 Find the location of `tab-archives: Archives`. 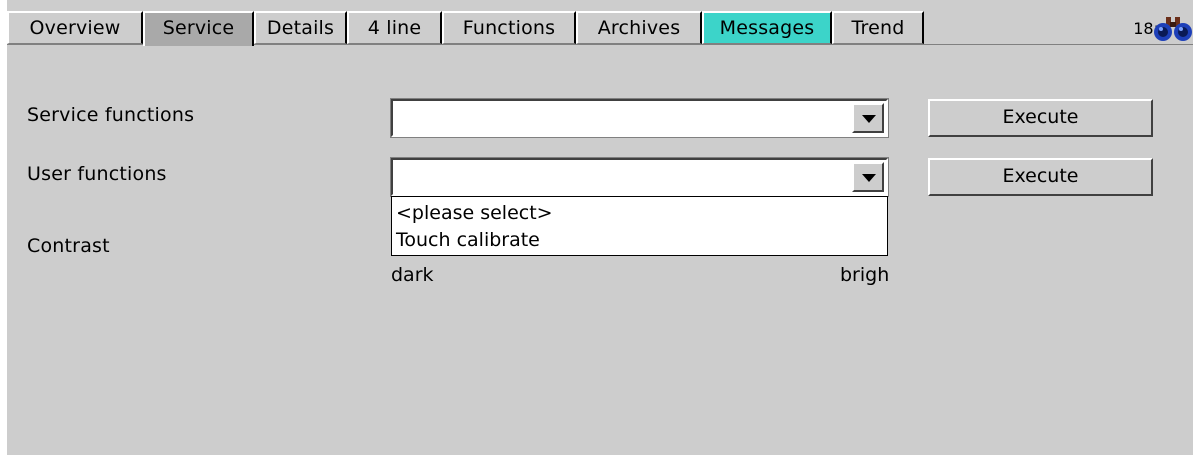

tab-archives: Archives is located at coordinates (639, 27).